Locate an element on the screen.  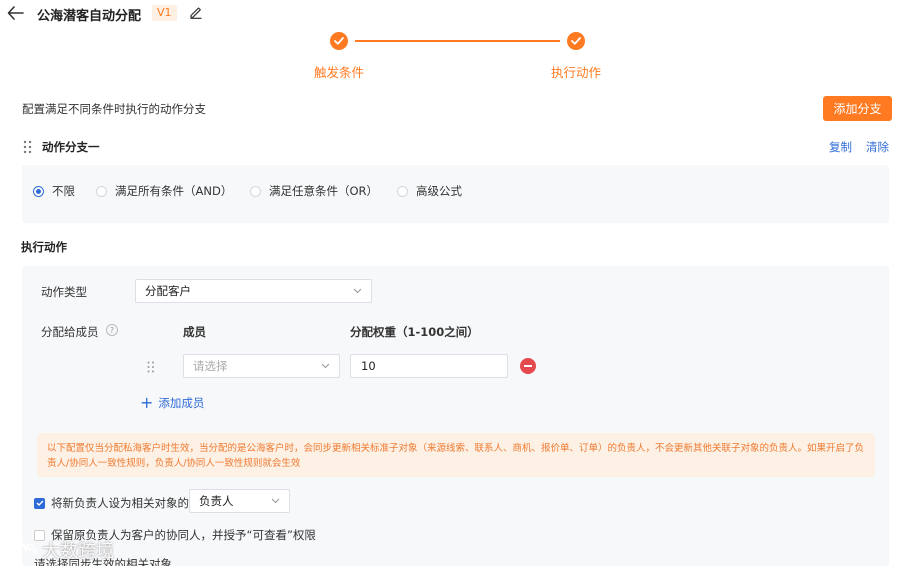
assign-members-label: 分配给成员 is located at coordinates (70, 332).